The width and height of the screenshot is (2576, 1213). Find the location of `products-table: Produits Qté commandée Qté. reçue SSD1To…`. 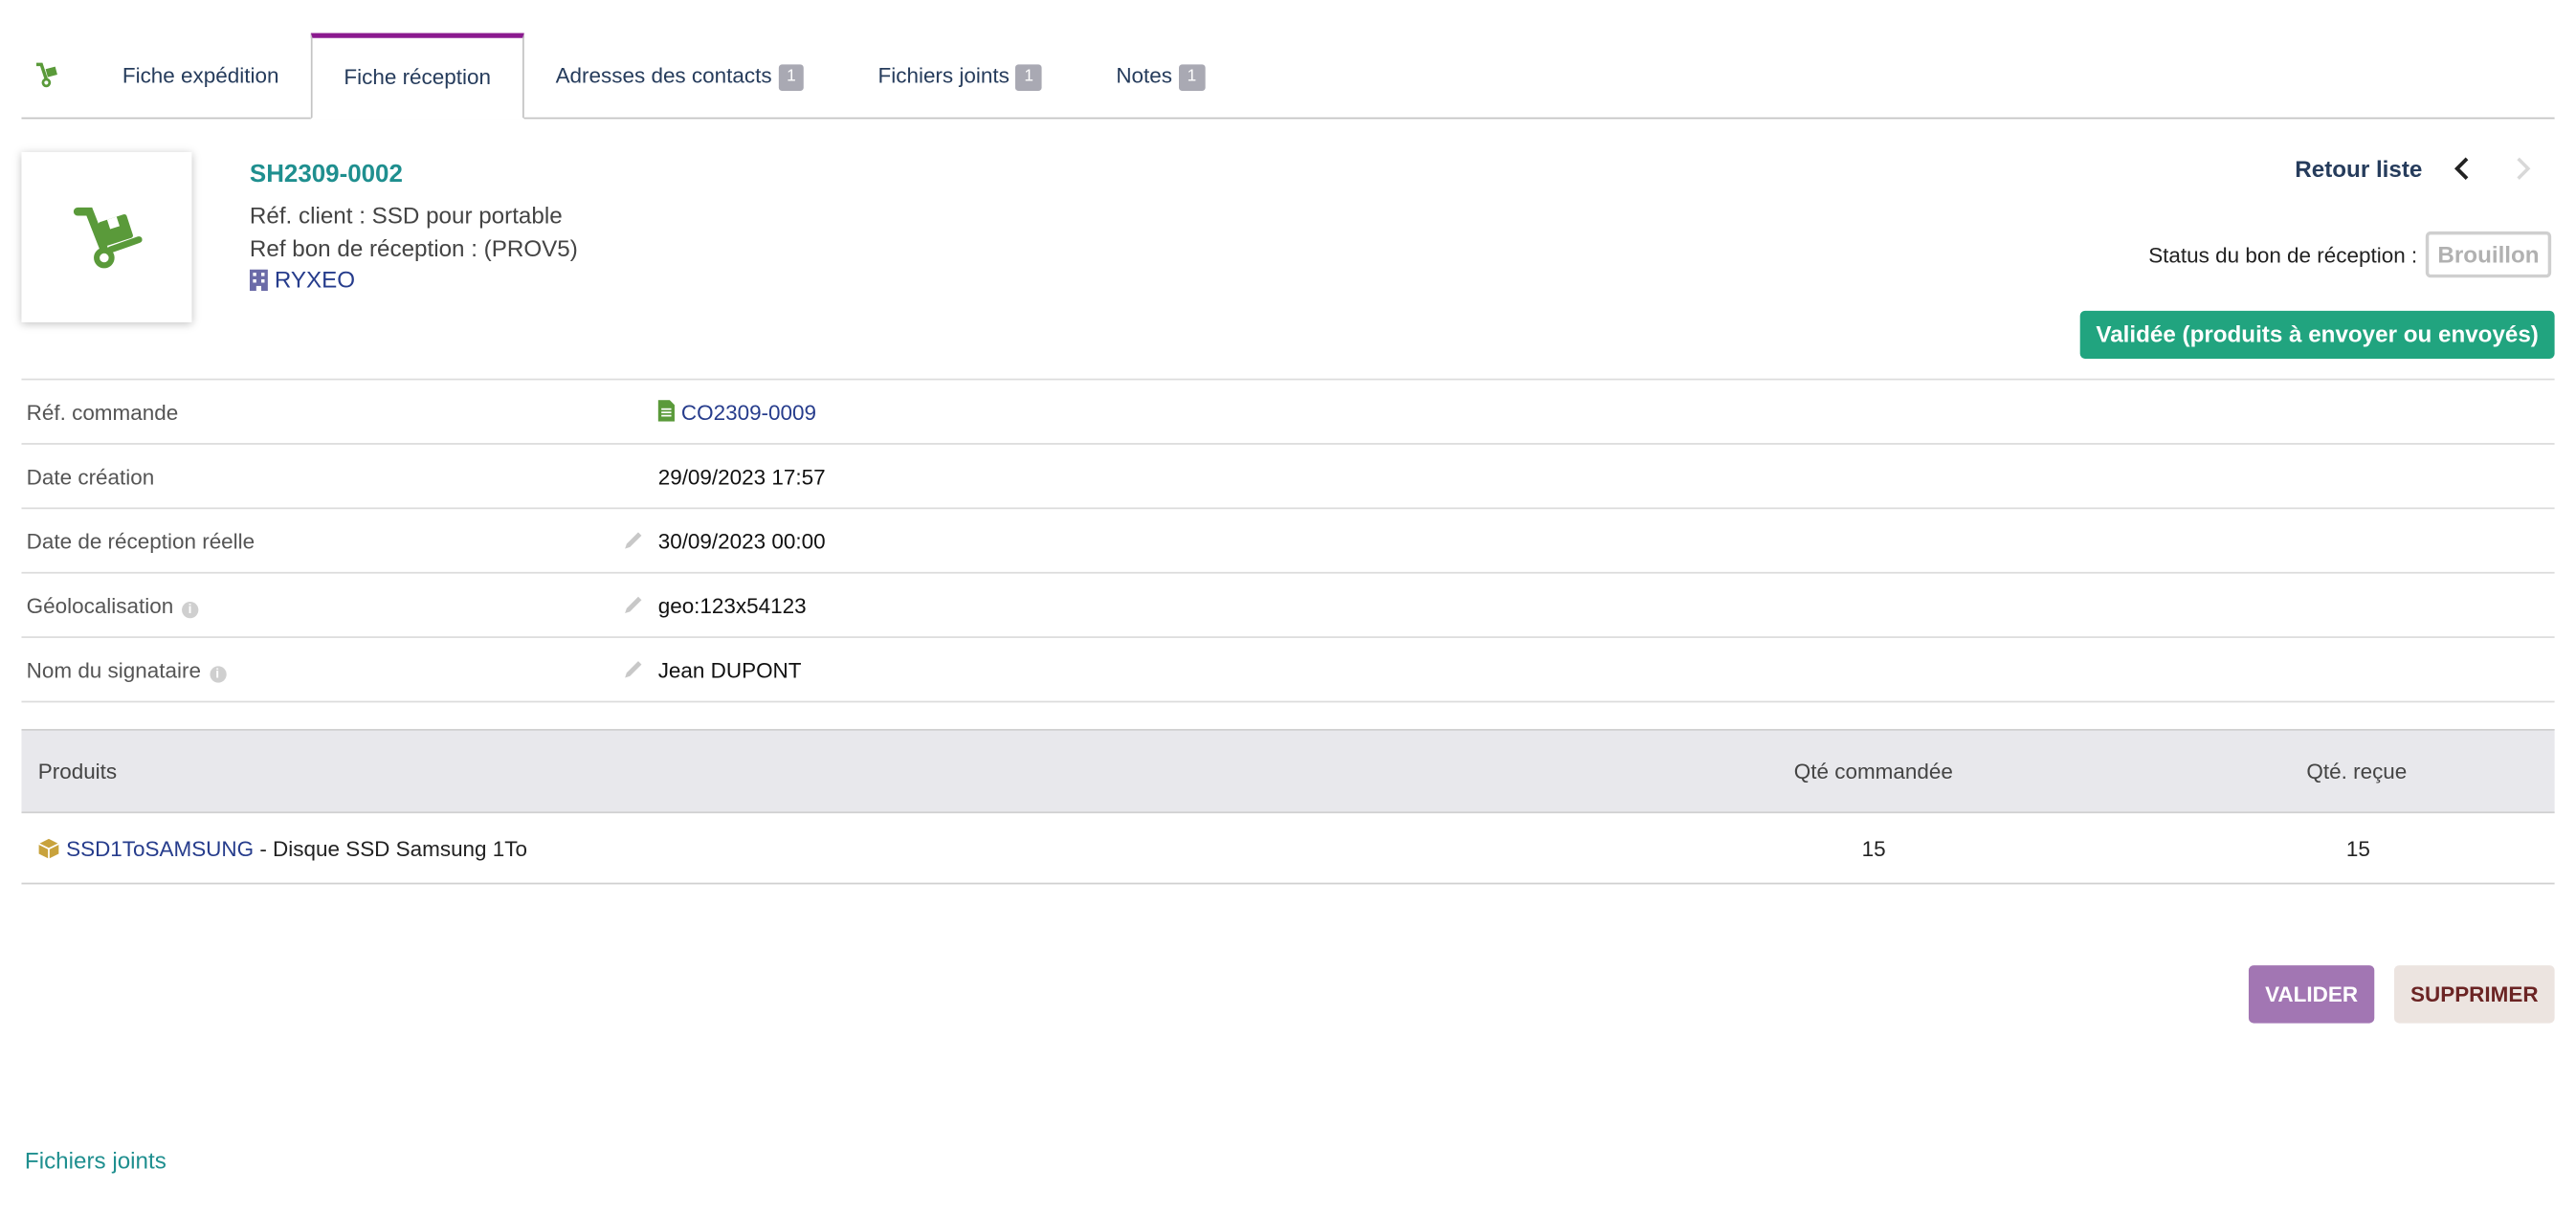

products-table: Produits Qté commandée Qté. reçue SSD1To… is located at coordinates (1288, 807).